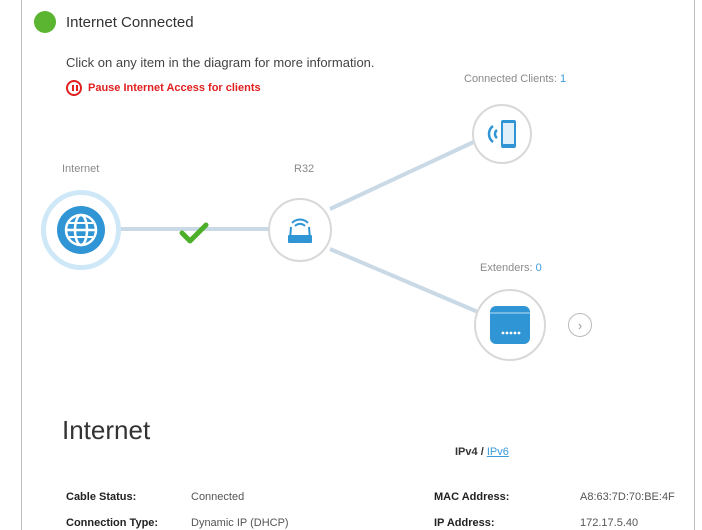  I want to click on info-value-connection-type: Dynamic IP (DHCP), so click(240, 523).